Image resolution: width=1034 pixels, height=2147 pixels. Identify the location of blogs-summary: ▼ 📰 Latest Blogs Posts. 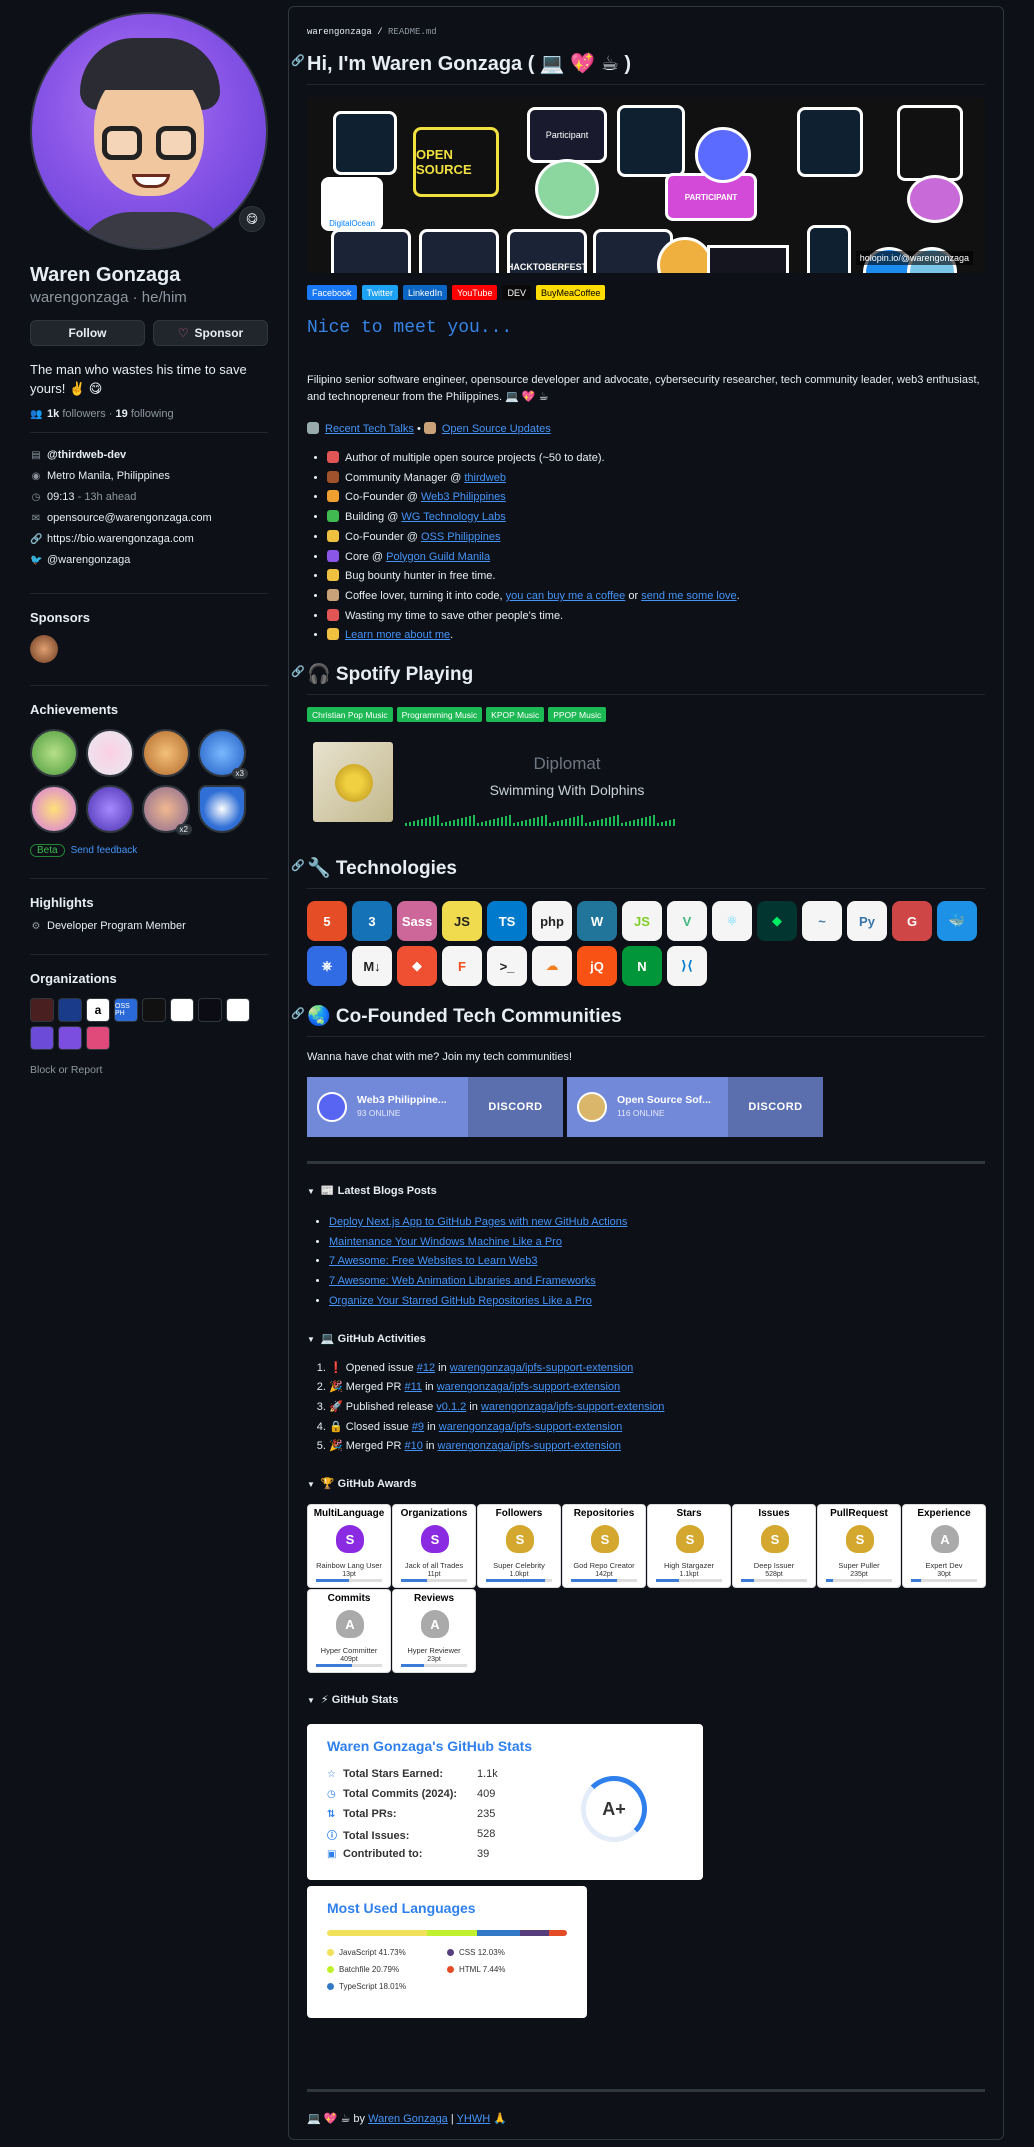
(646, 1190).